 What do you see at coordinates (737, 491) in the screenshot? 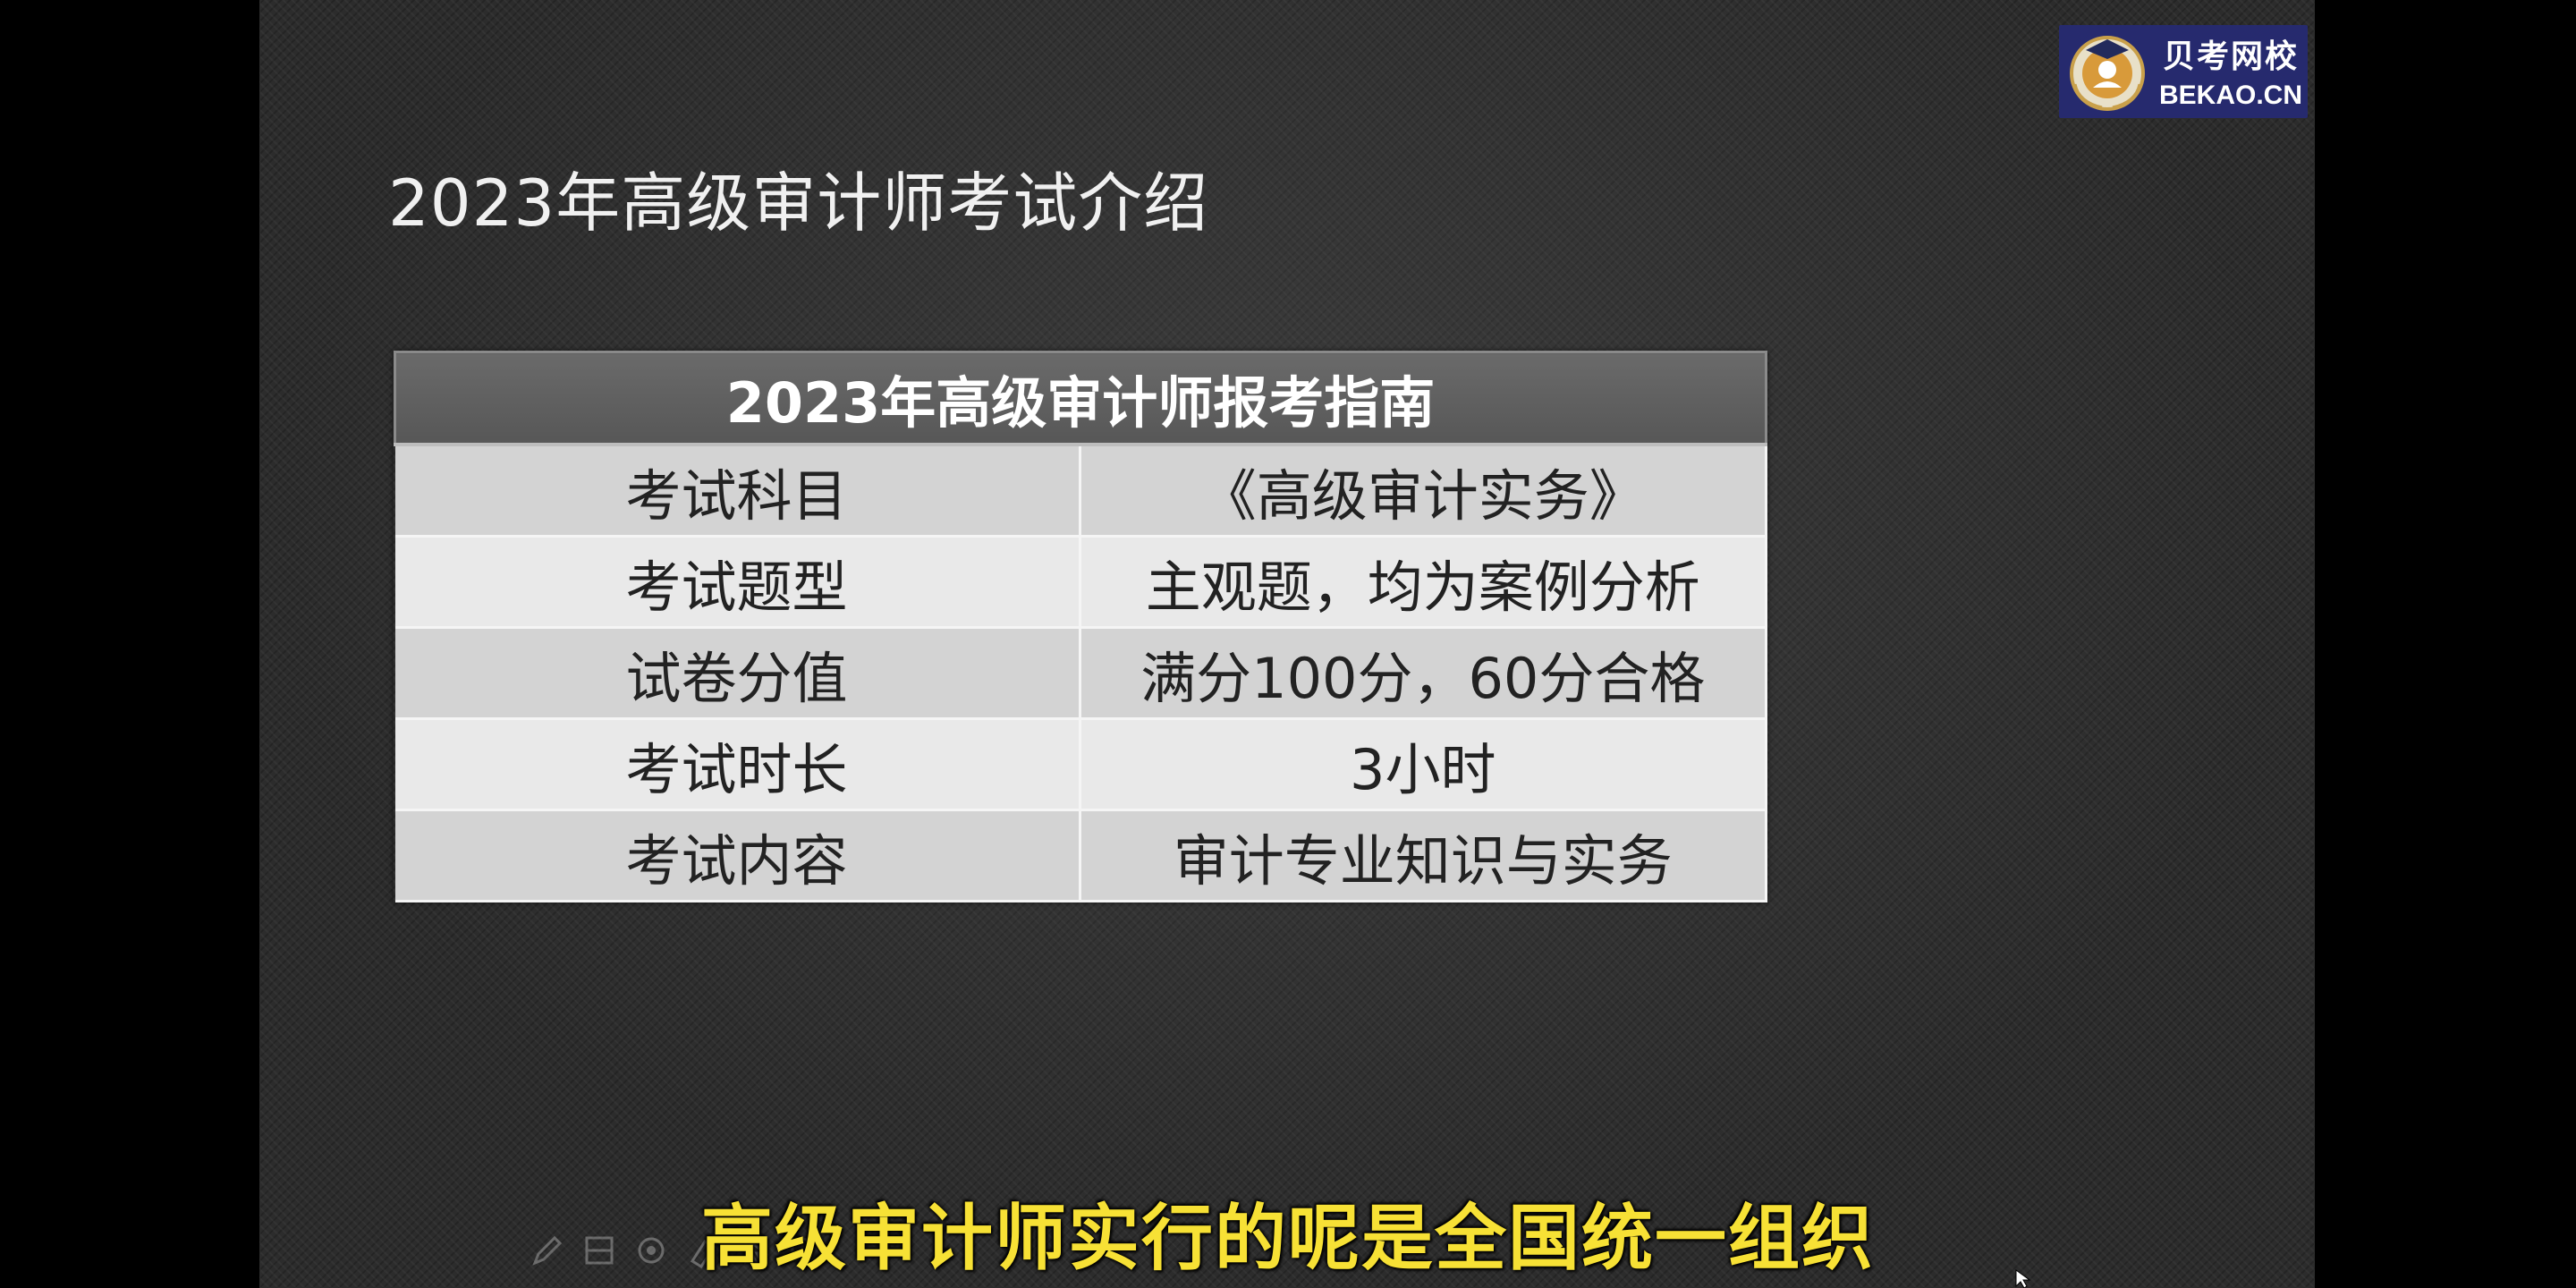
I see `row-label: 考试科目` at bounding box center [737, 491].